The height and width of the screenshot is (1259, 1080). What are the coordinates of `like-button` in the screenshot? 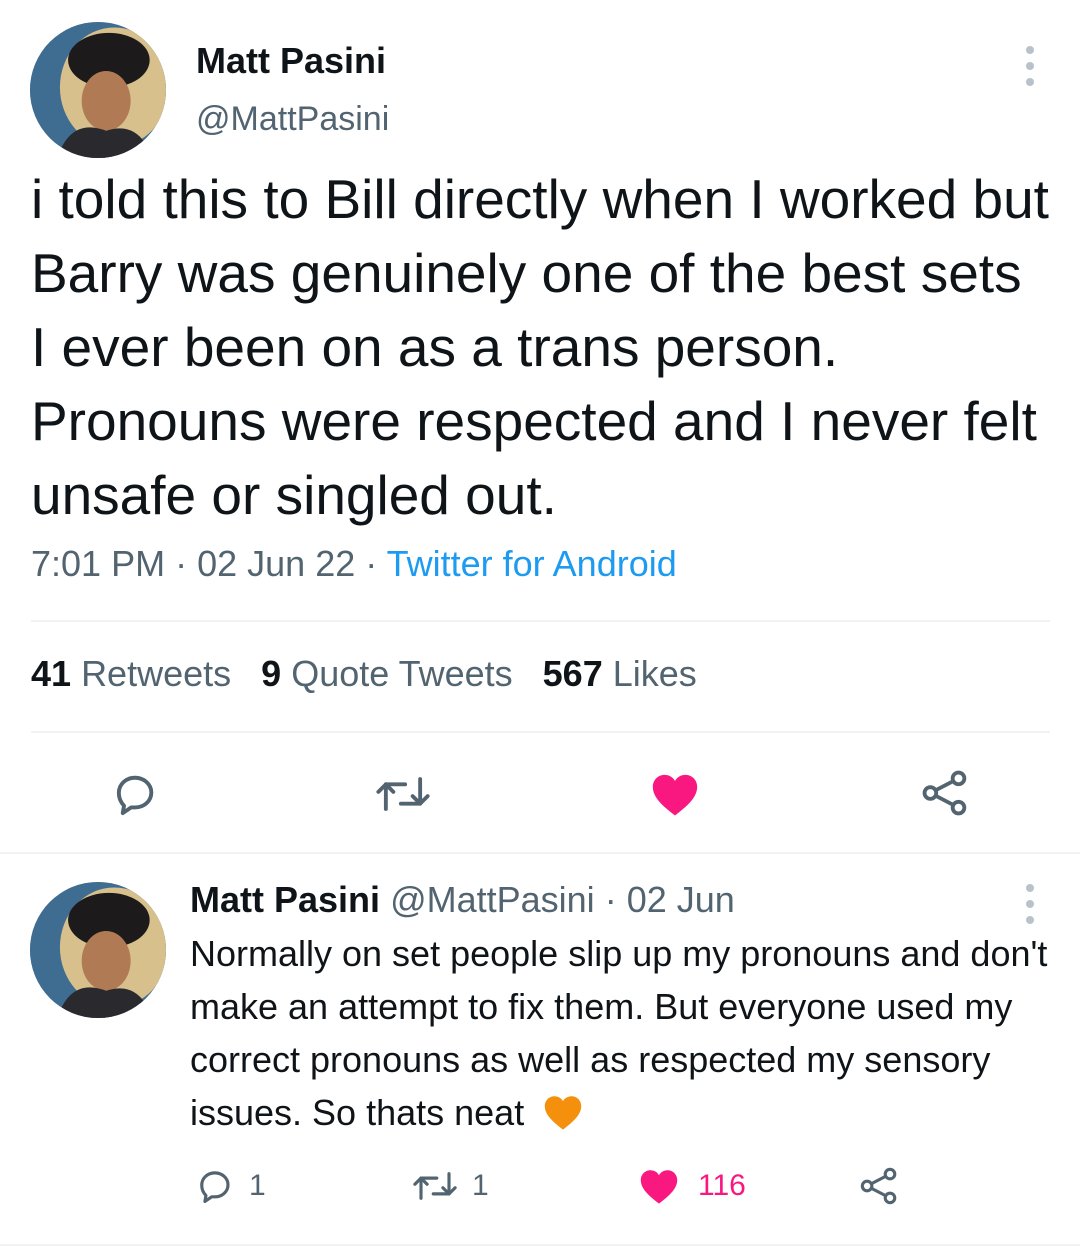 It's located at (675, 794).